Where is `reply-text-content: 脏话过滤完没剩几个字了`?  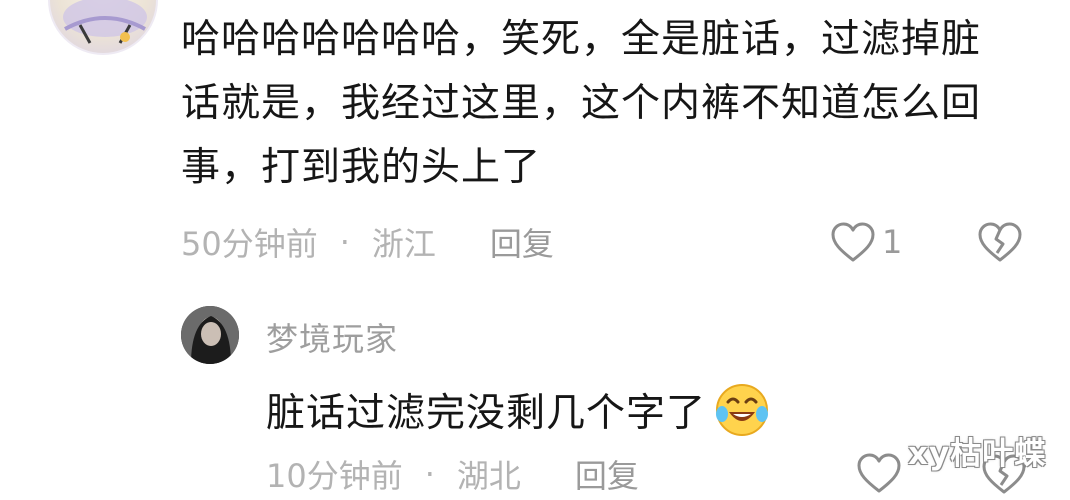
reply-text-content: 脏话过滤完没剩几个字了 is located at coordinates (486, 413).